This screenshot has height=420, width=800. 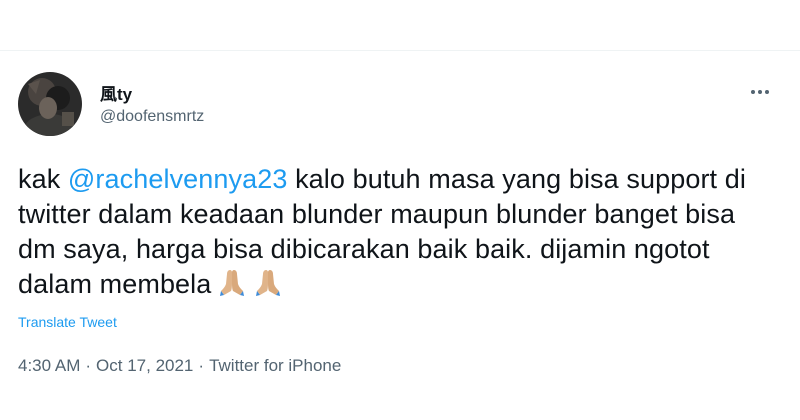 What do you see at coordinates (144, 365) in the screenshot?
I see `tweet-date: Oct 17, 2021` at bounding box center [144, 365].